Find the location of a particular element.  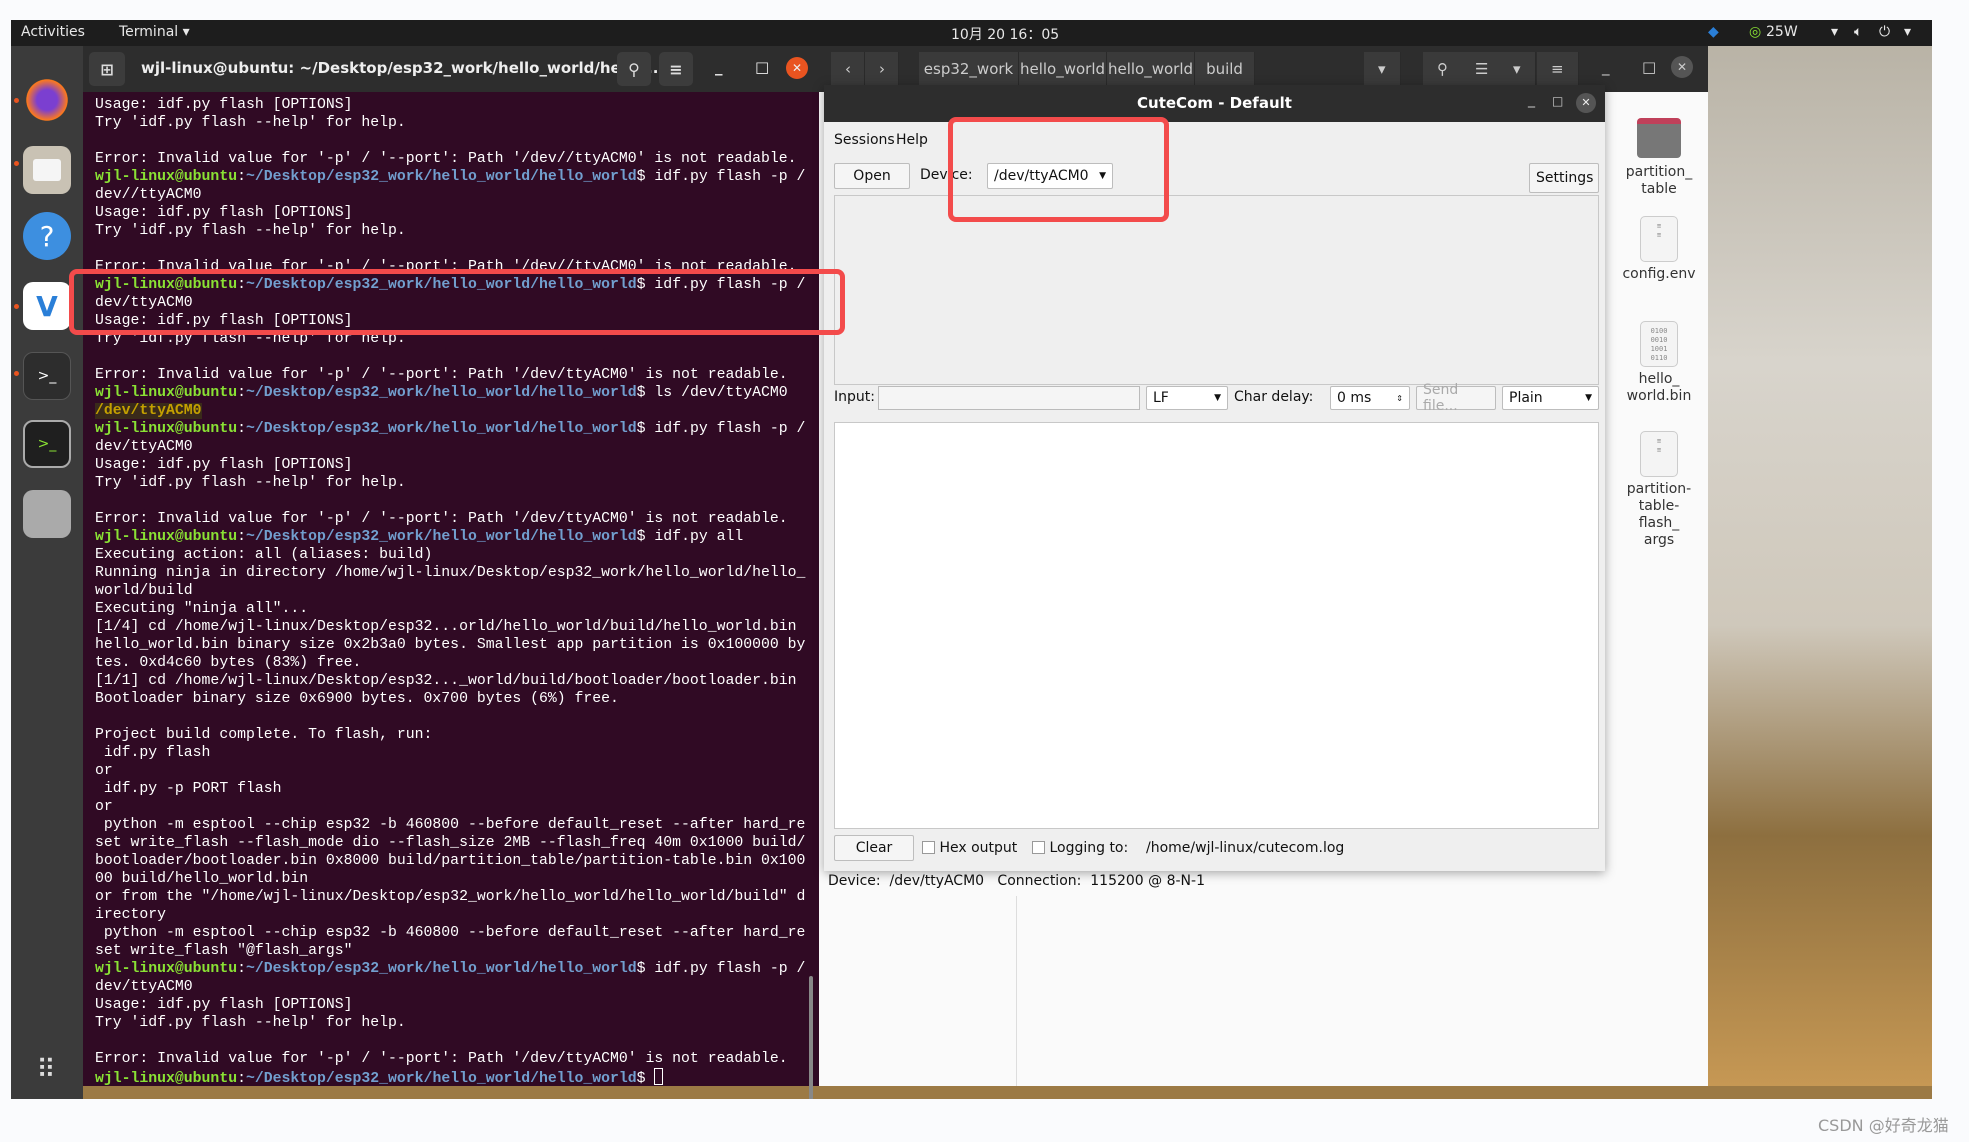

log-path: /home/wjl-linux/cutecom.log is located at coordinates (1245, 848).